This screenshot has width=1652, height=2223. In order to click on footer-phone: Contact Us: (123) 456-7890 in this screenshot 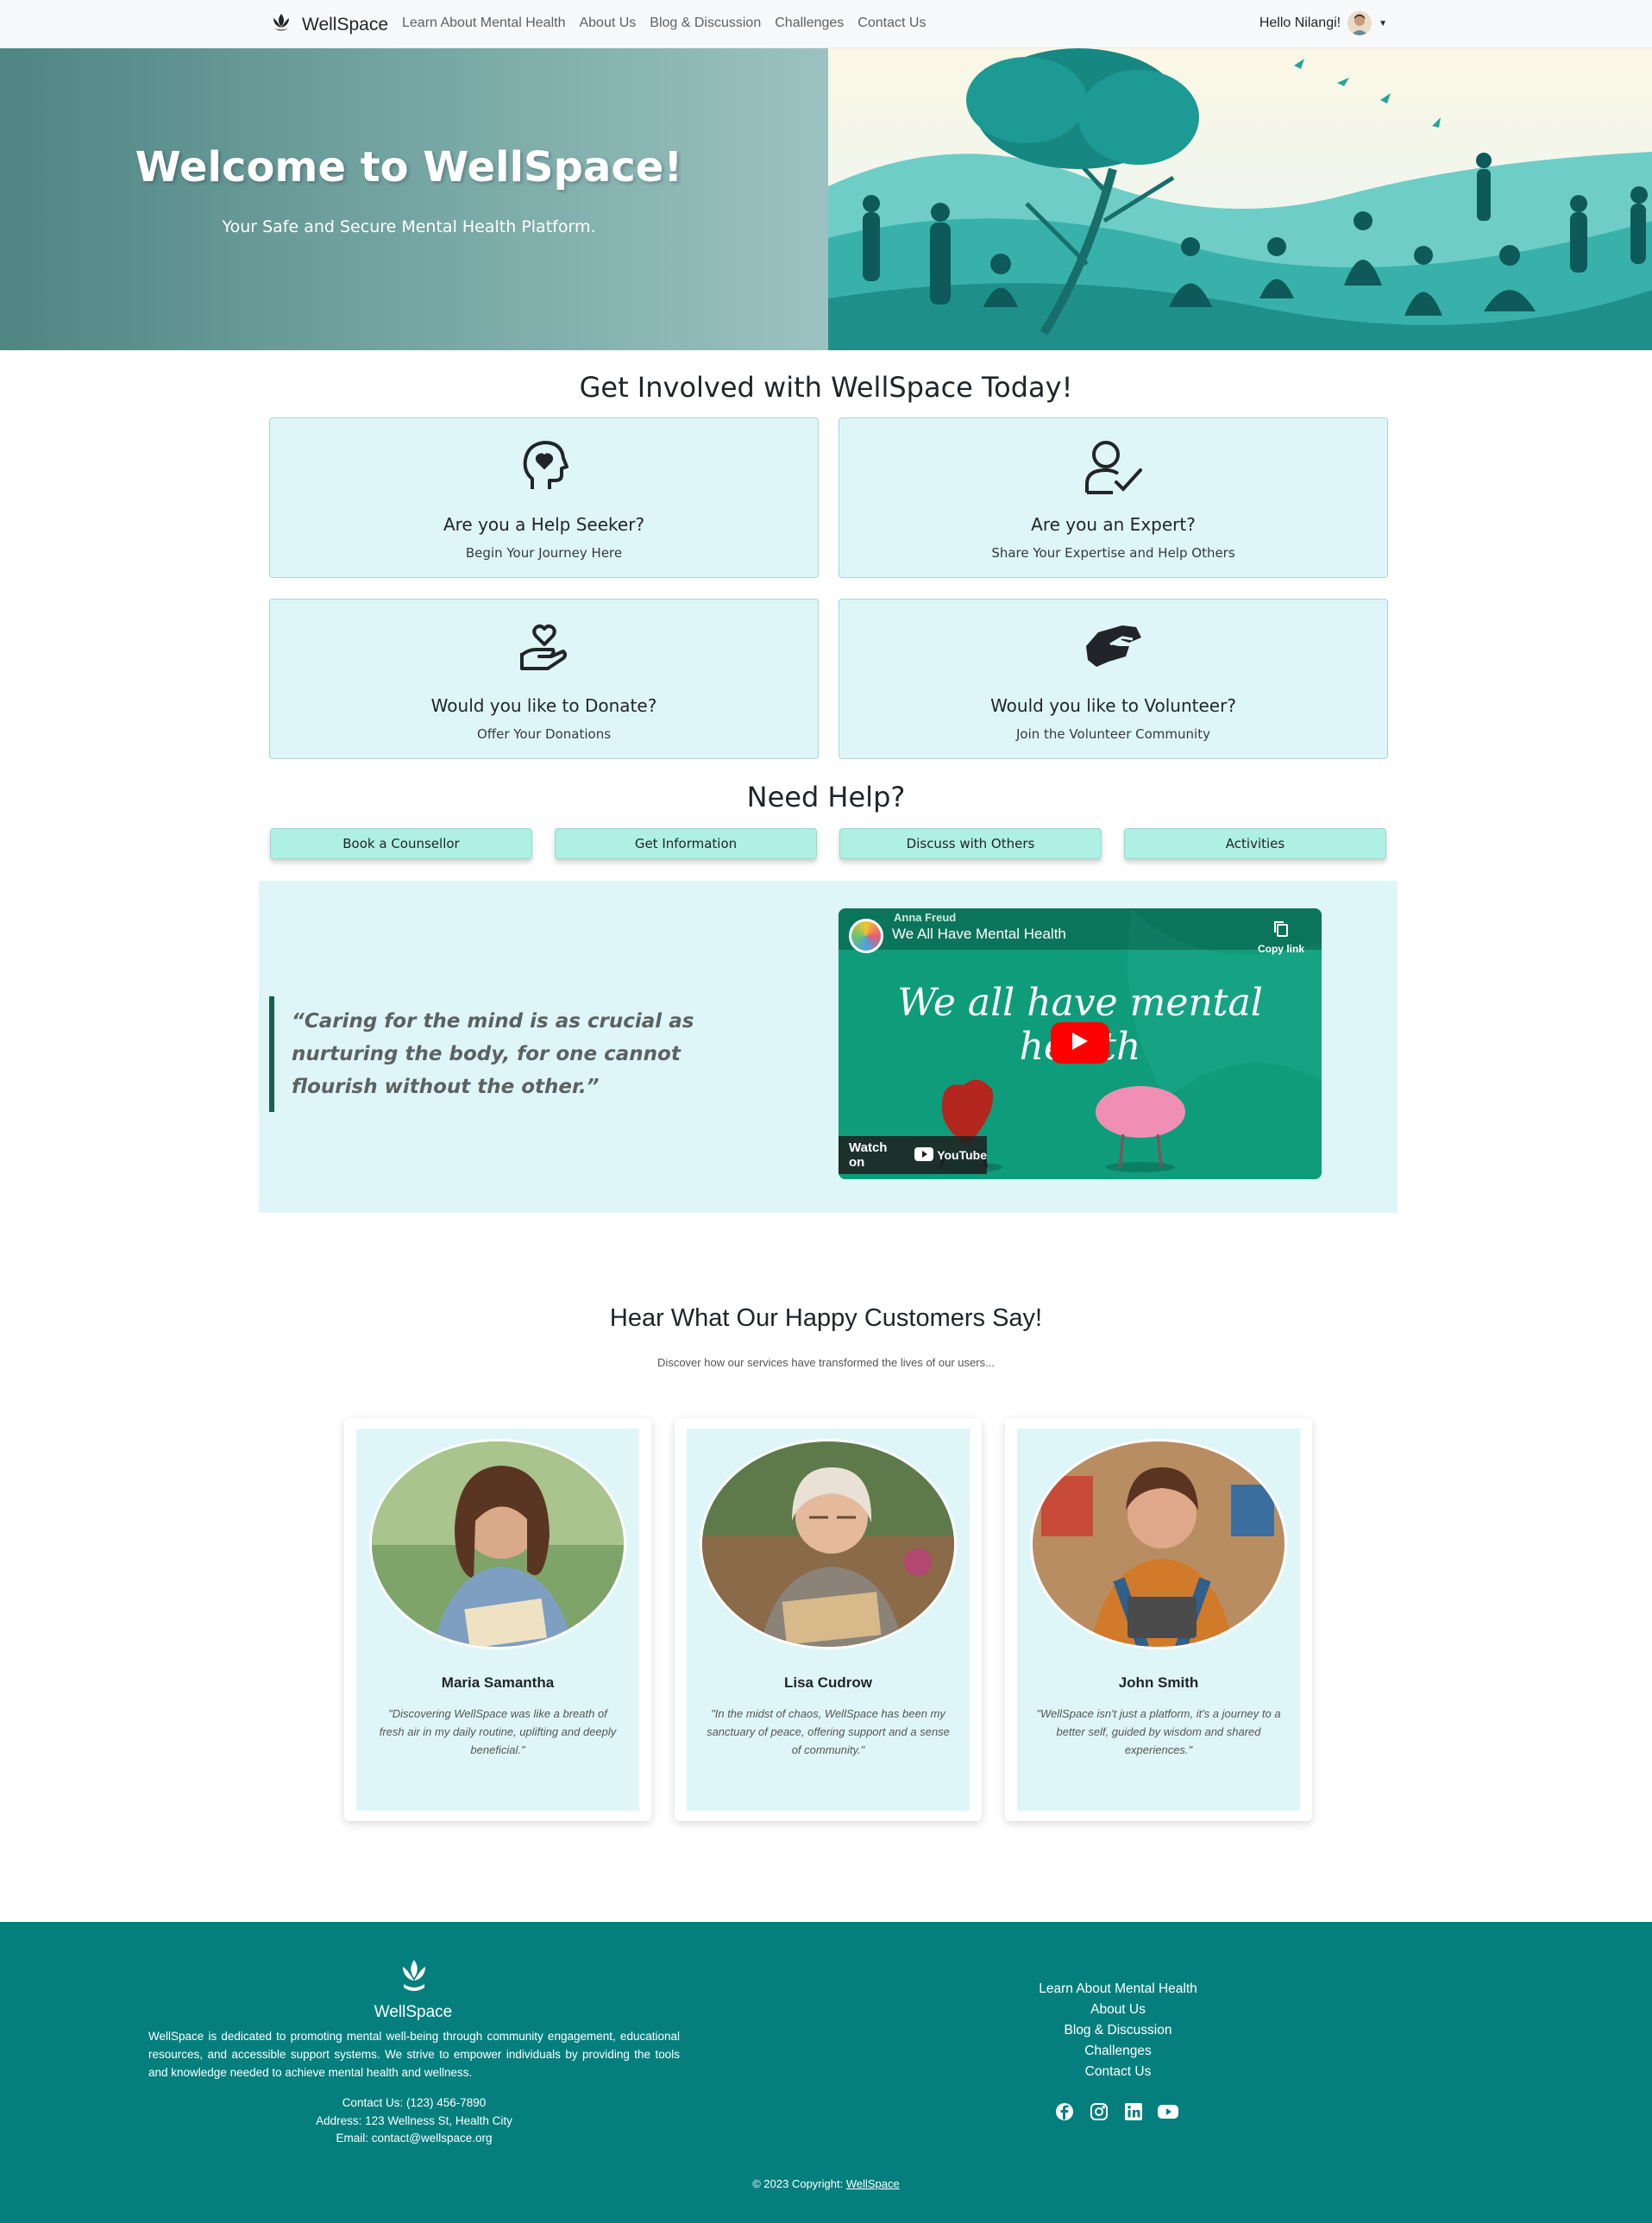, I will do `click(414, 2102)`.